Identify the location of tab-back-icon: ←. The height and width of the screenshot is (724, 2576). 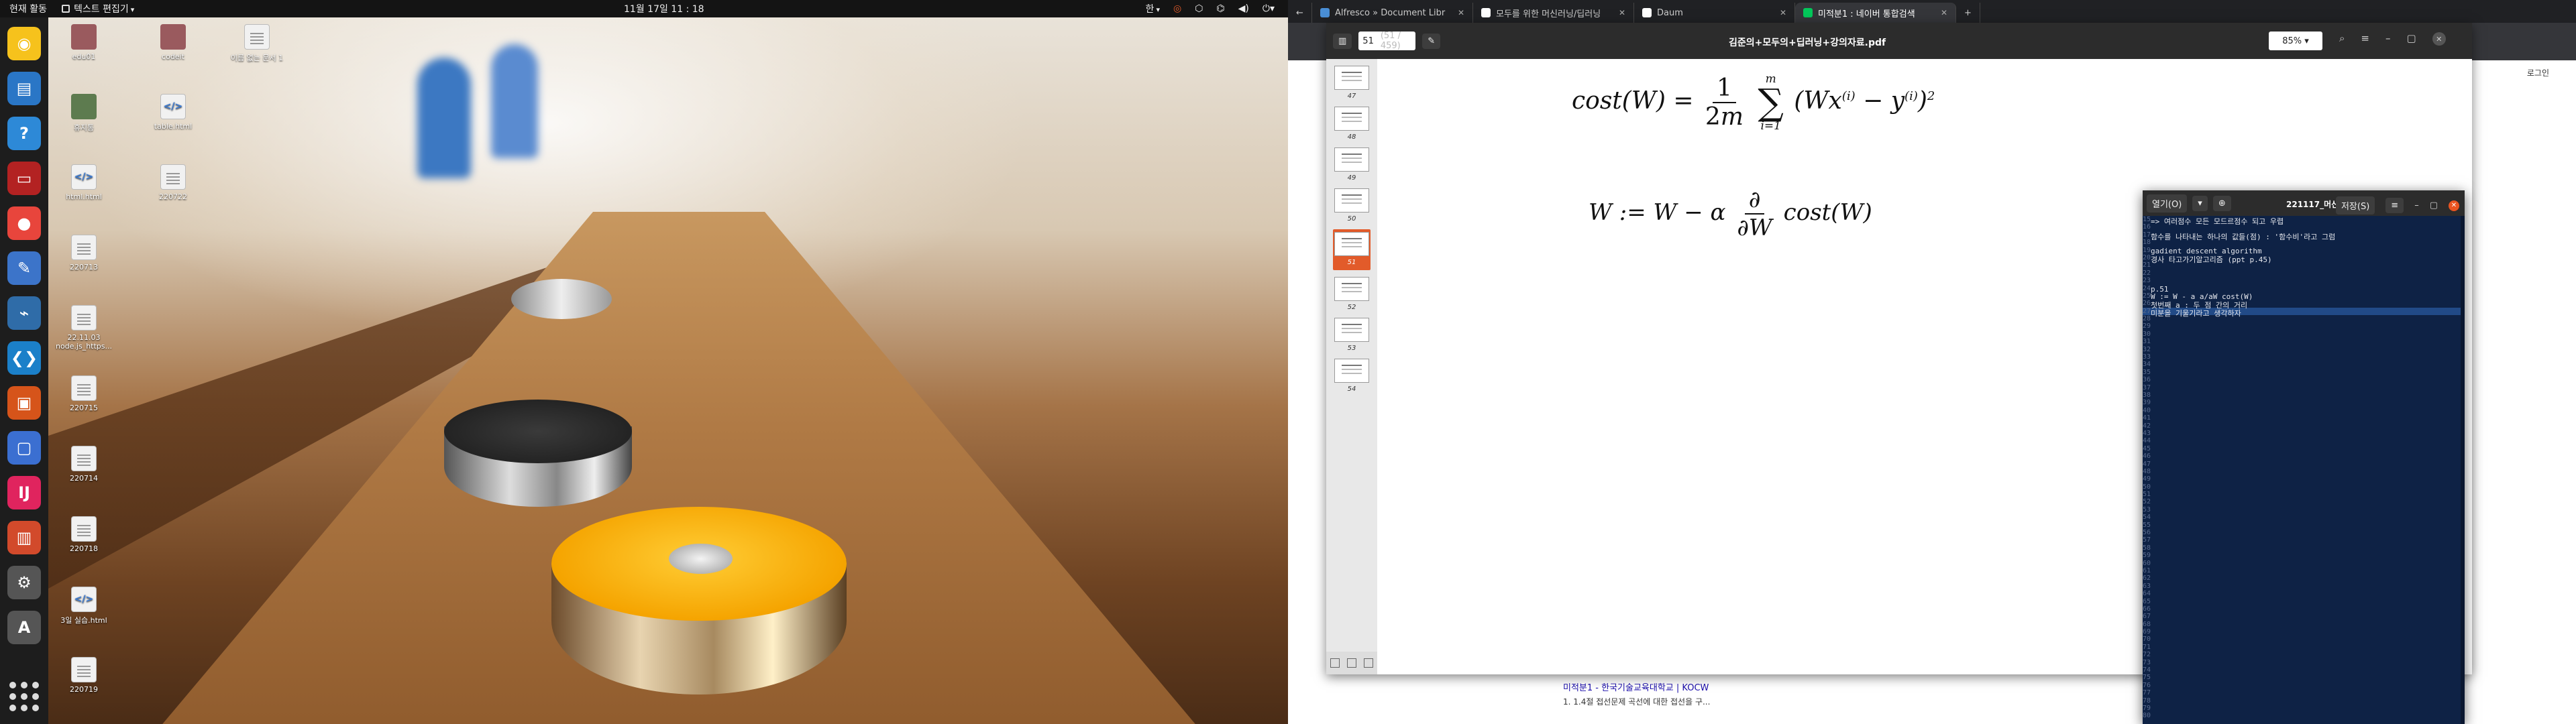
(1300, 13).